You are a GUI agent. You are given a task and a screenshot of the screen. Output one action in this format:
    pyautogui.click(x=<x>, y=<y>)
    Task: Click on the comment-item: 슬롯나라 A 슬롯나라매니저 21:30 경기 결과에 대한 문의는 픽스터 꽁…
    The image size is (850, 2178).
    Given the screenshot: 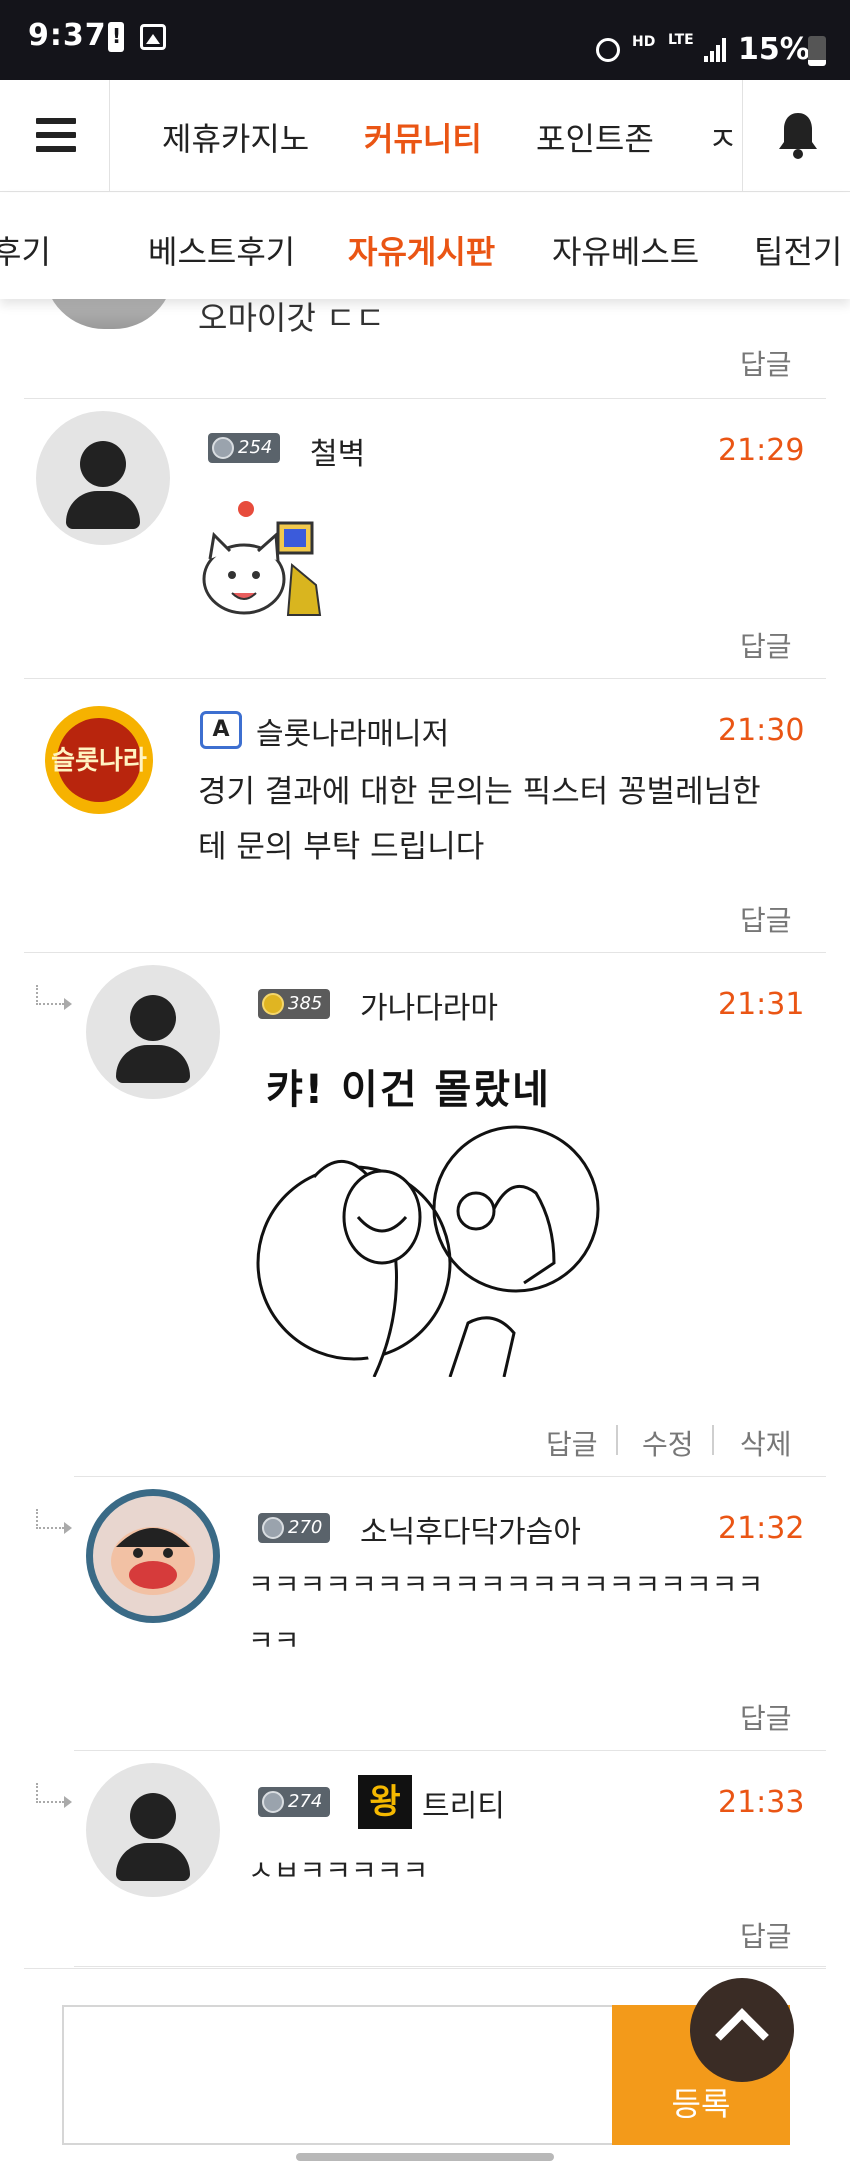 What is the action you would take?
    pyautogui.click(x=425, y=816)
    